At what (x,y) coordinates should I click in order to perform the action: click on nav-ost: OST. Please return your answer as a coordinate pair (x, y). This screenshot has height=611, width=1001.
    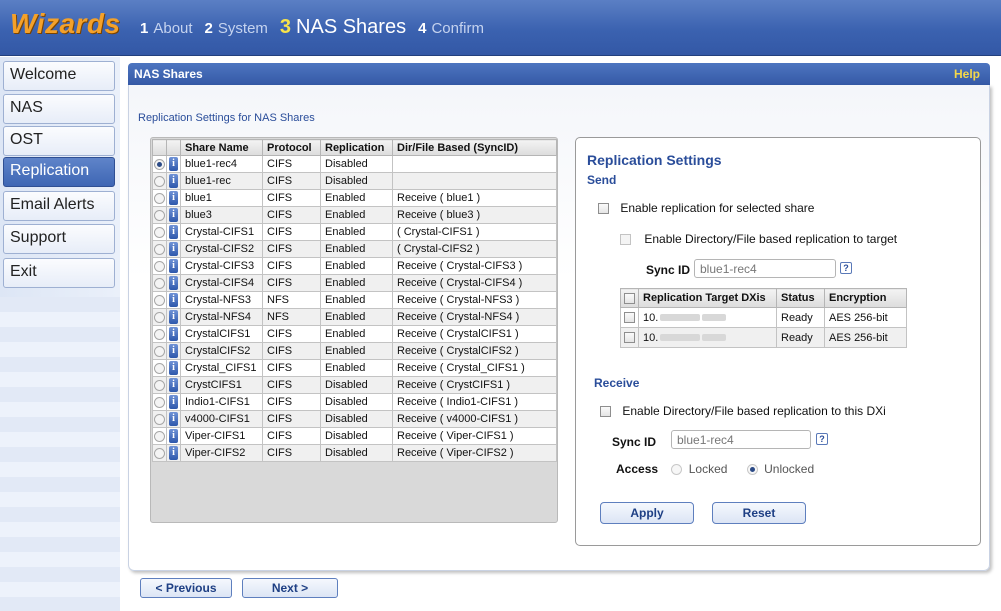
    Looking at the image, I should click on (59, 141).